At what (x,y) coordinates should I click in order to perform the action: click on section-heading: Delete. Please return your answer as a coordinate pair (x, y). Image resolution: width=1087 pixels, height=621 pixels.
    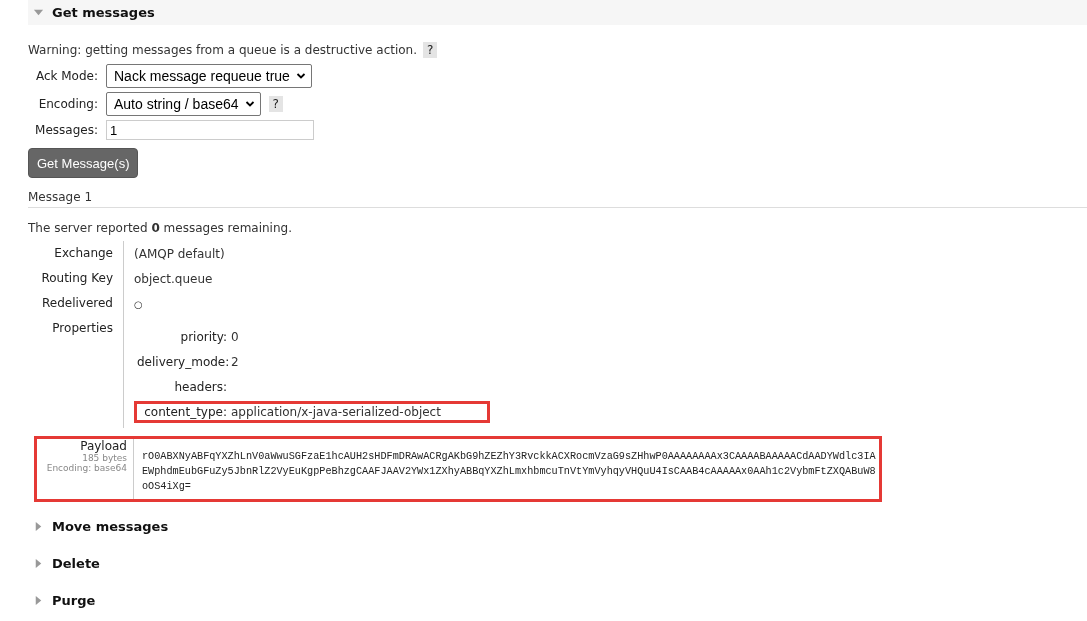
    Looking at the image, I should click on (76, 563).